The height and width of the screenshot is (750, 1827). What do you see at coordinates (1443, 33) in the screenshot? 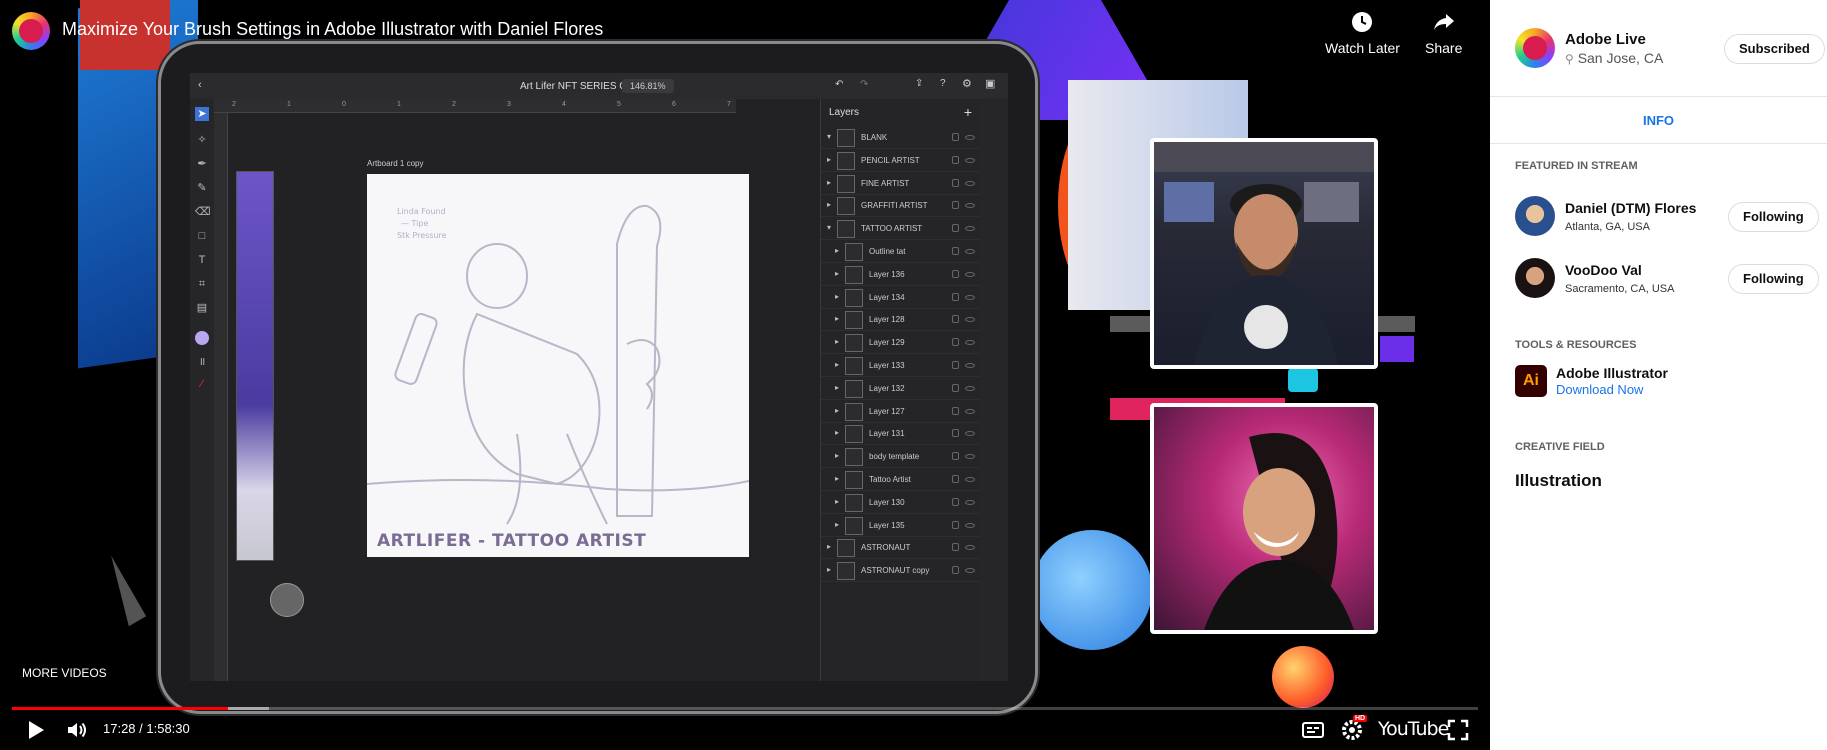
I see `share-button: Share` at bounding box center [1443, 33].